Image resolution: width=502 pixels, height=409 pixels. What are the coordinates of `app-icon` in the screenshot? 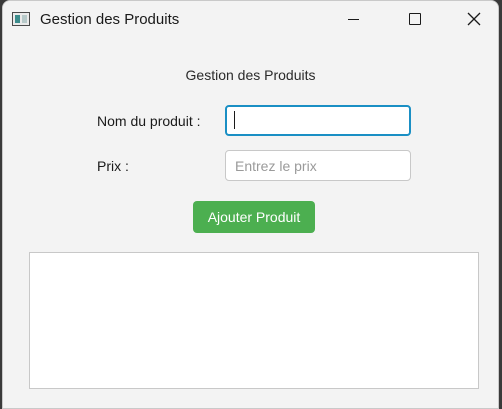 It's located at (21, 19).